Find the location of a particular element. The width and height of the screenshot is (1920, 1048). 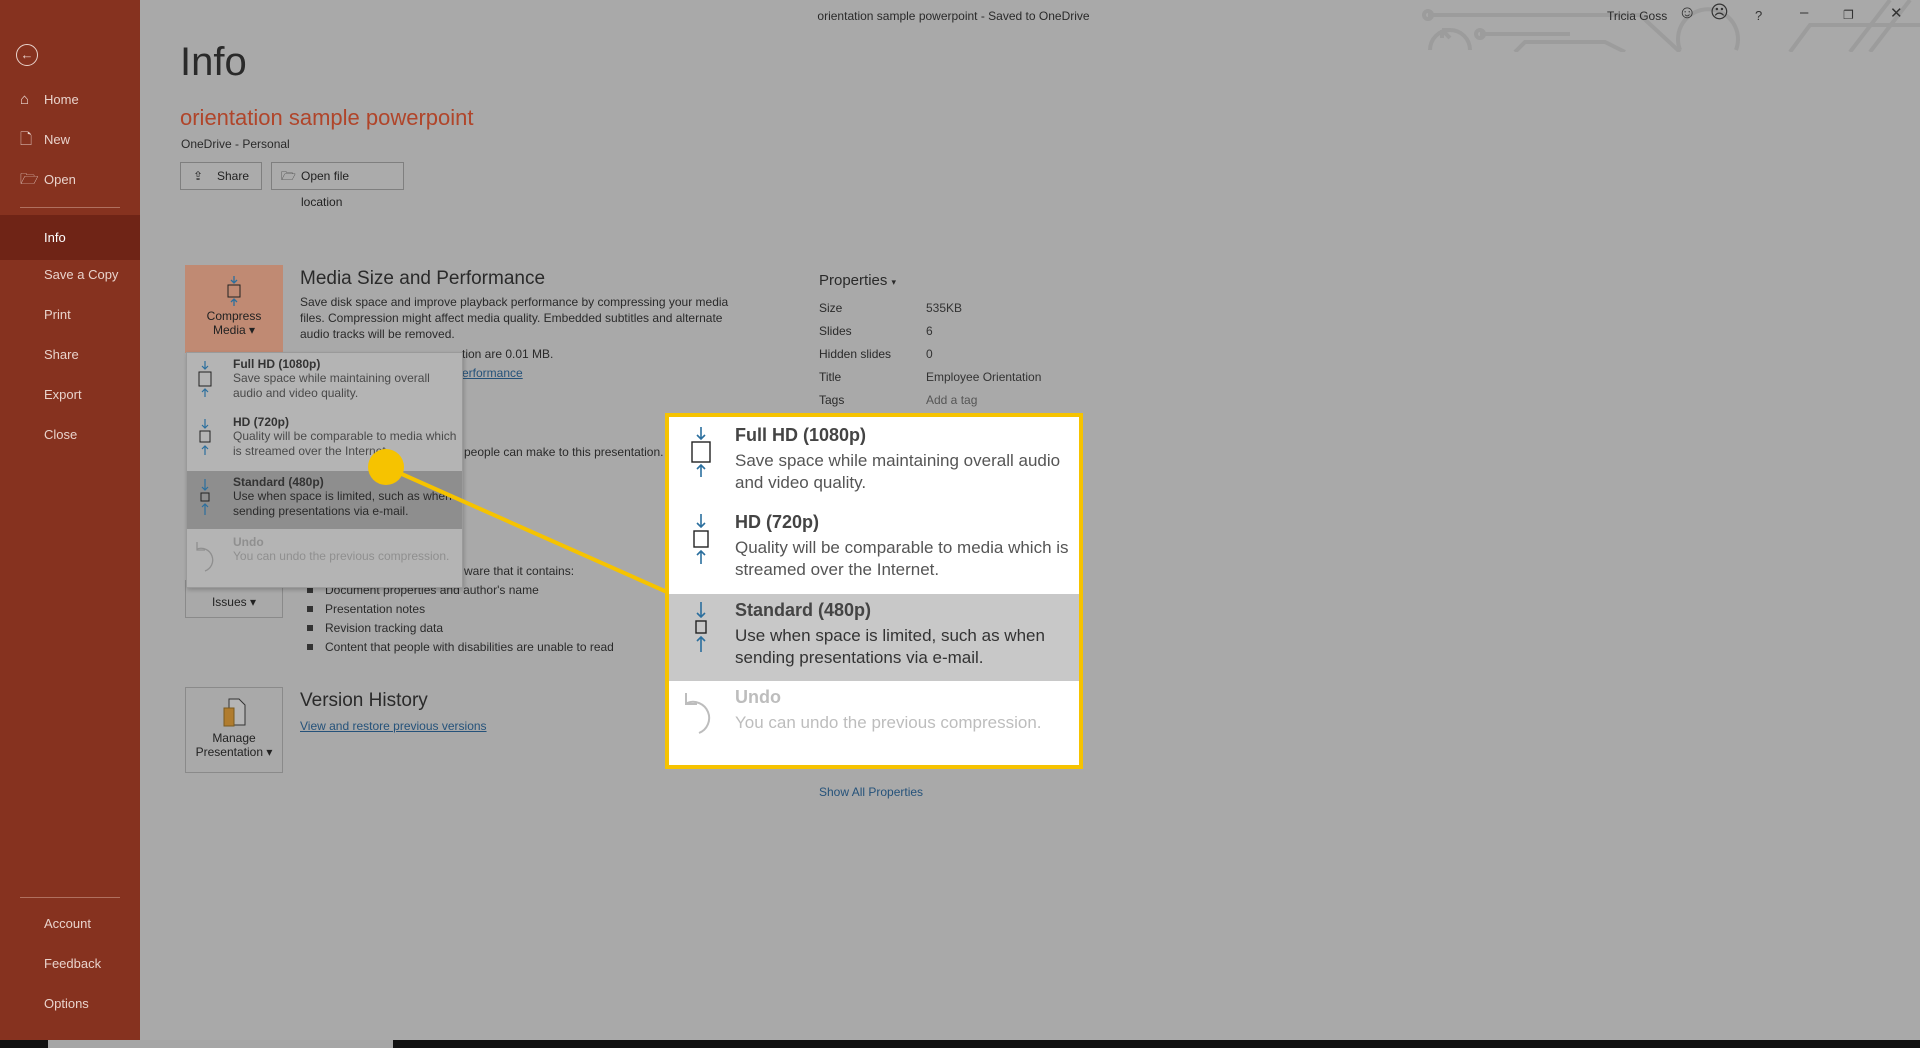

document-name: orientation sample powerpoint is located at coordinates (327, 117).